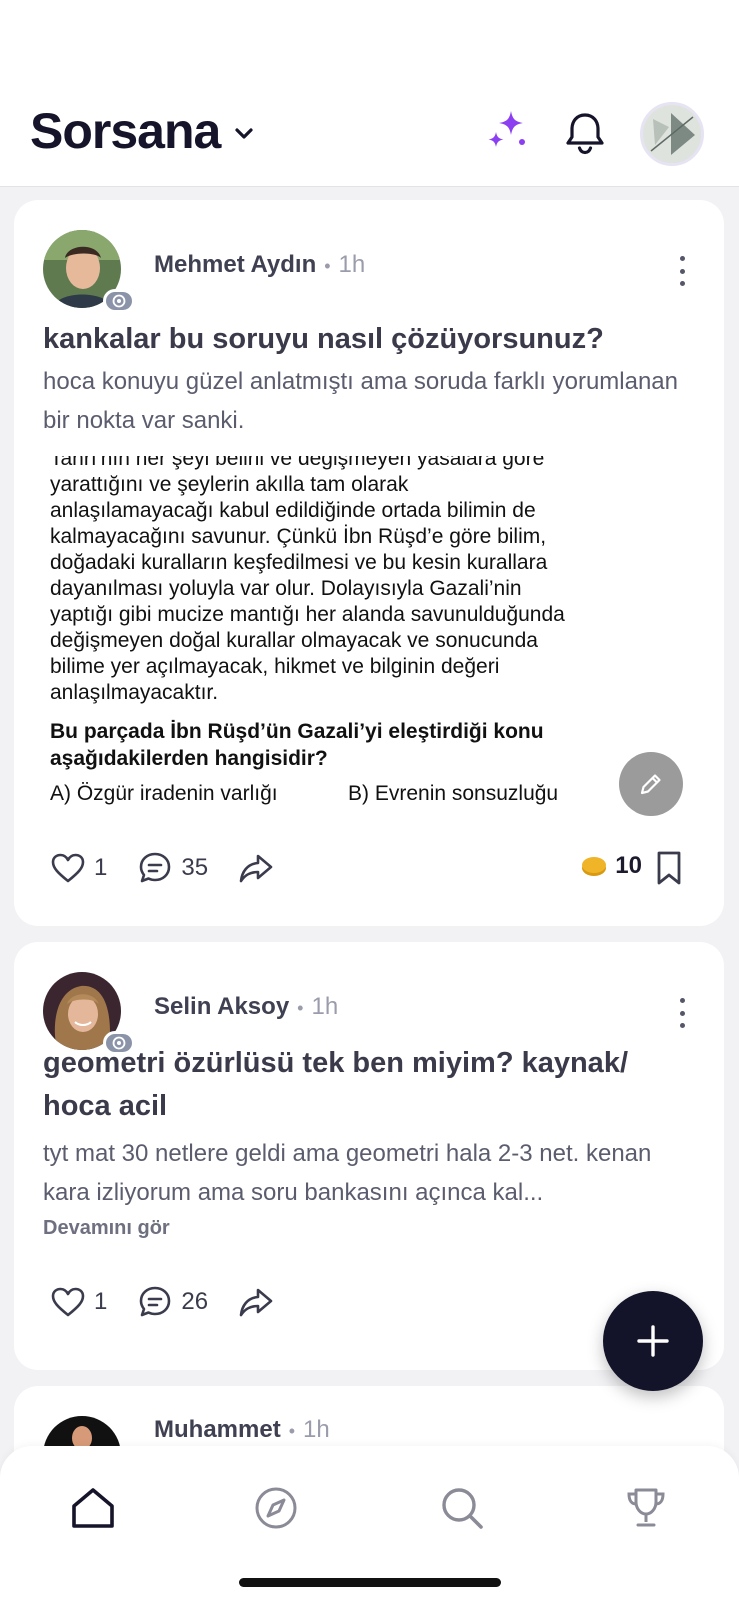 Image resolution: width=739 pixels, height=1600 pixels. What do you see at coordinates (221, 1007) in the screenshot?
I see `author-name: Selin Aksoy` at bounding box center [221, 1007].